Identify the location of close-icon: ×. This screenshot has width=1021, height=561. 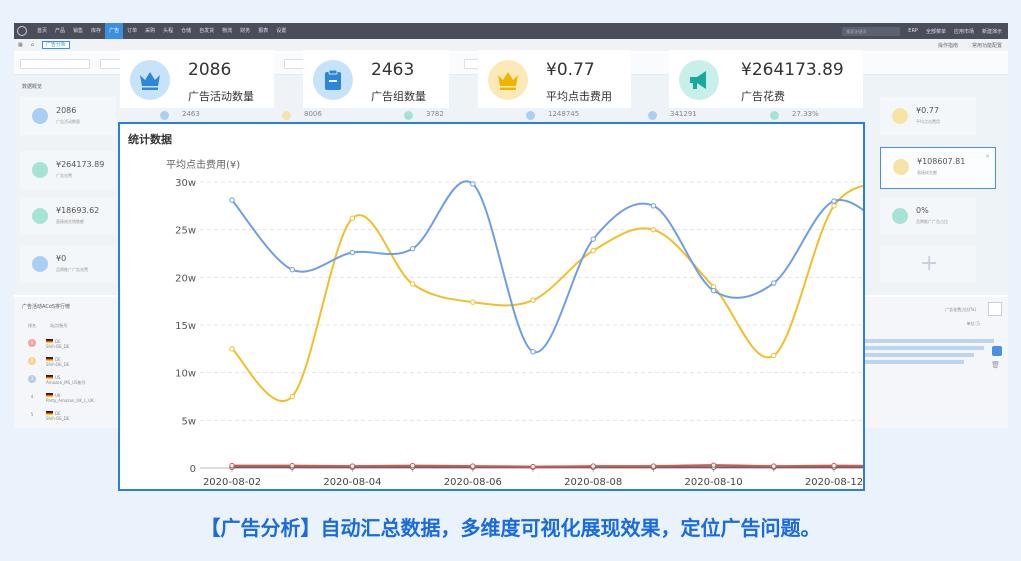
(987, 156).